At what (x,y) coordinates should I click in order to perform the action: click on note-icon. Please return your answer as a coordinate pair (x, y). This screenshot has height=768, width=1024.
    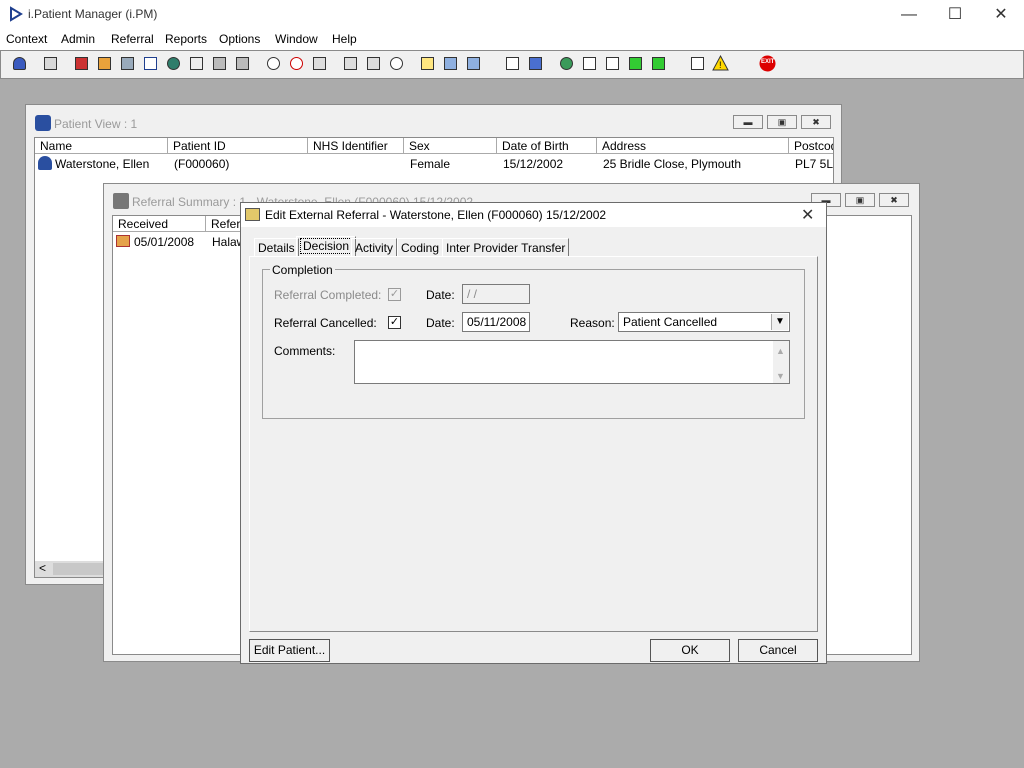
    Looking at the image, I should click on (427, 63).